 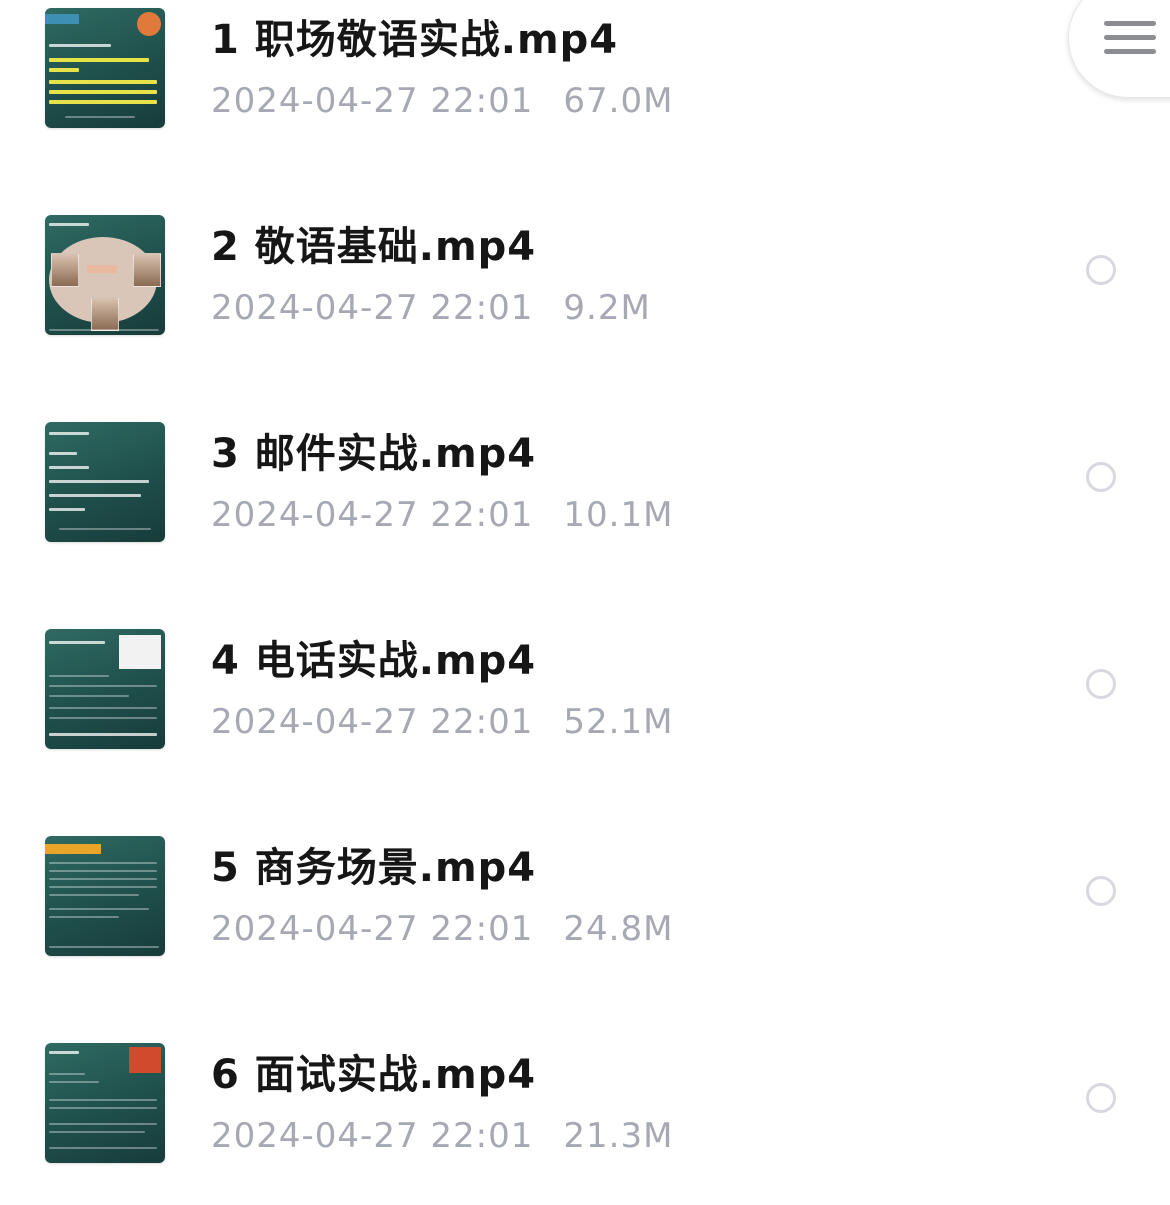 I want to click on file-row: 4 电话实战.mp4 2024-04-27 22:01 52.1M, so click(x=585, y=706).